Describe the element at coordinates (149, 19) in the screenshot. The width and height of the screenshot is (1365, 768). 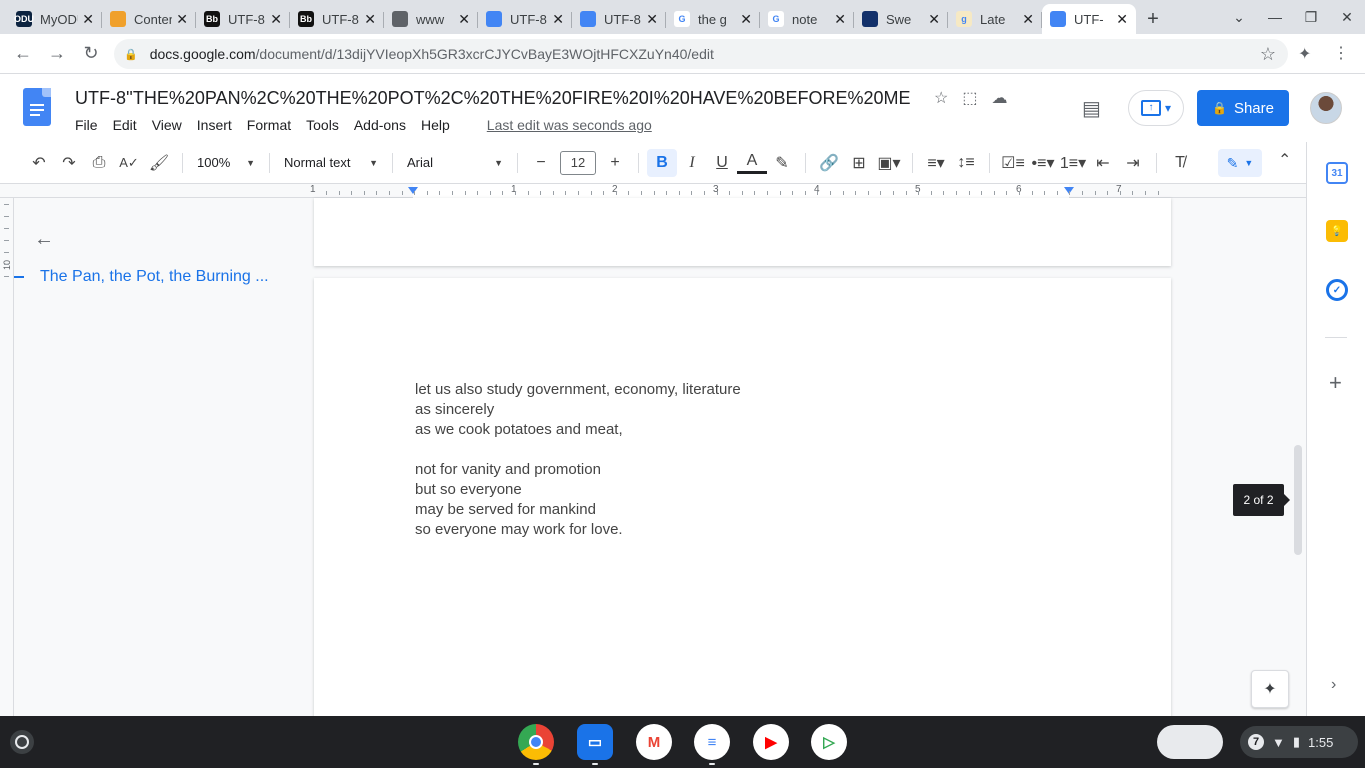
I see `browser-tab: Content✕` at that location.